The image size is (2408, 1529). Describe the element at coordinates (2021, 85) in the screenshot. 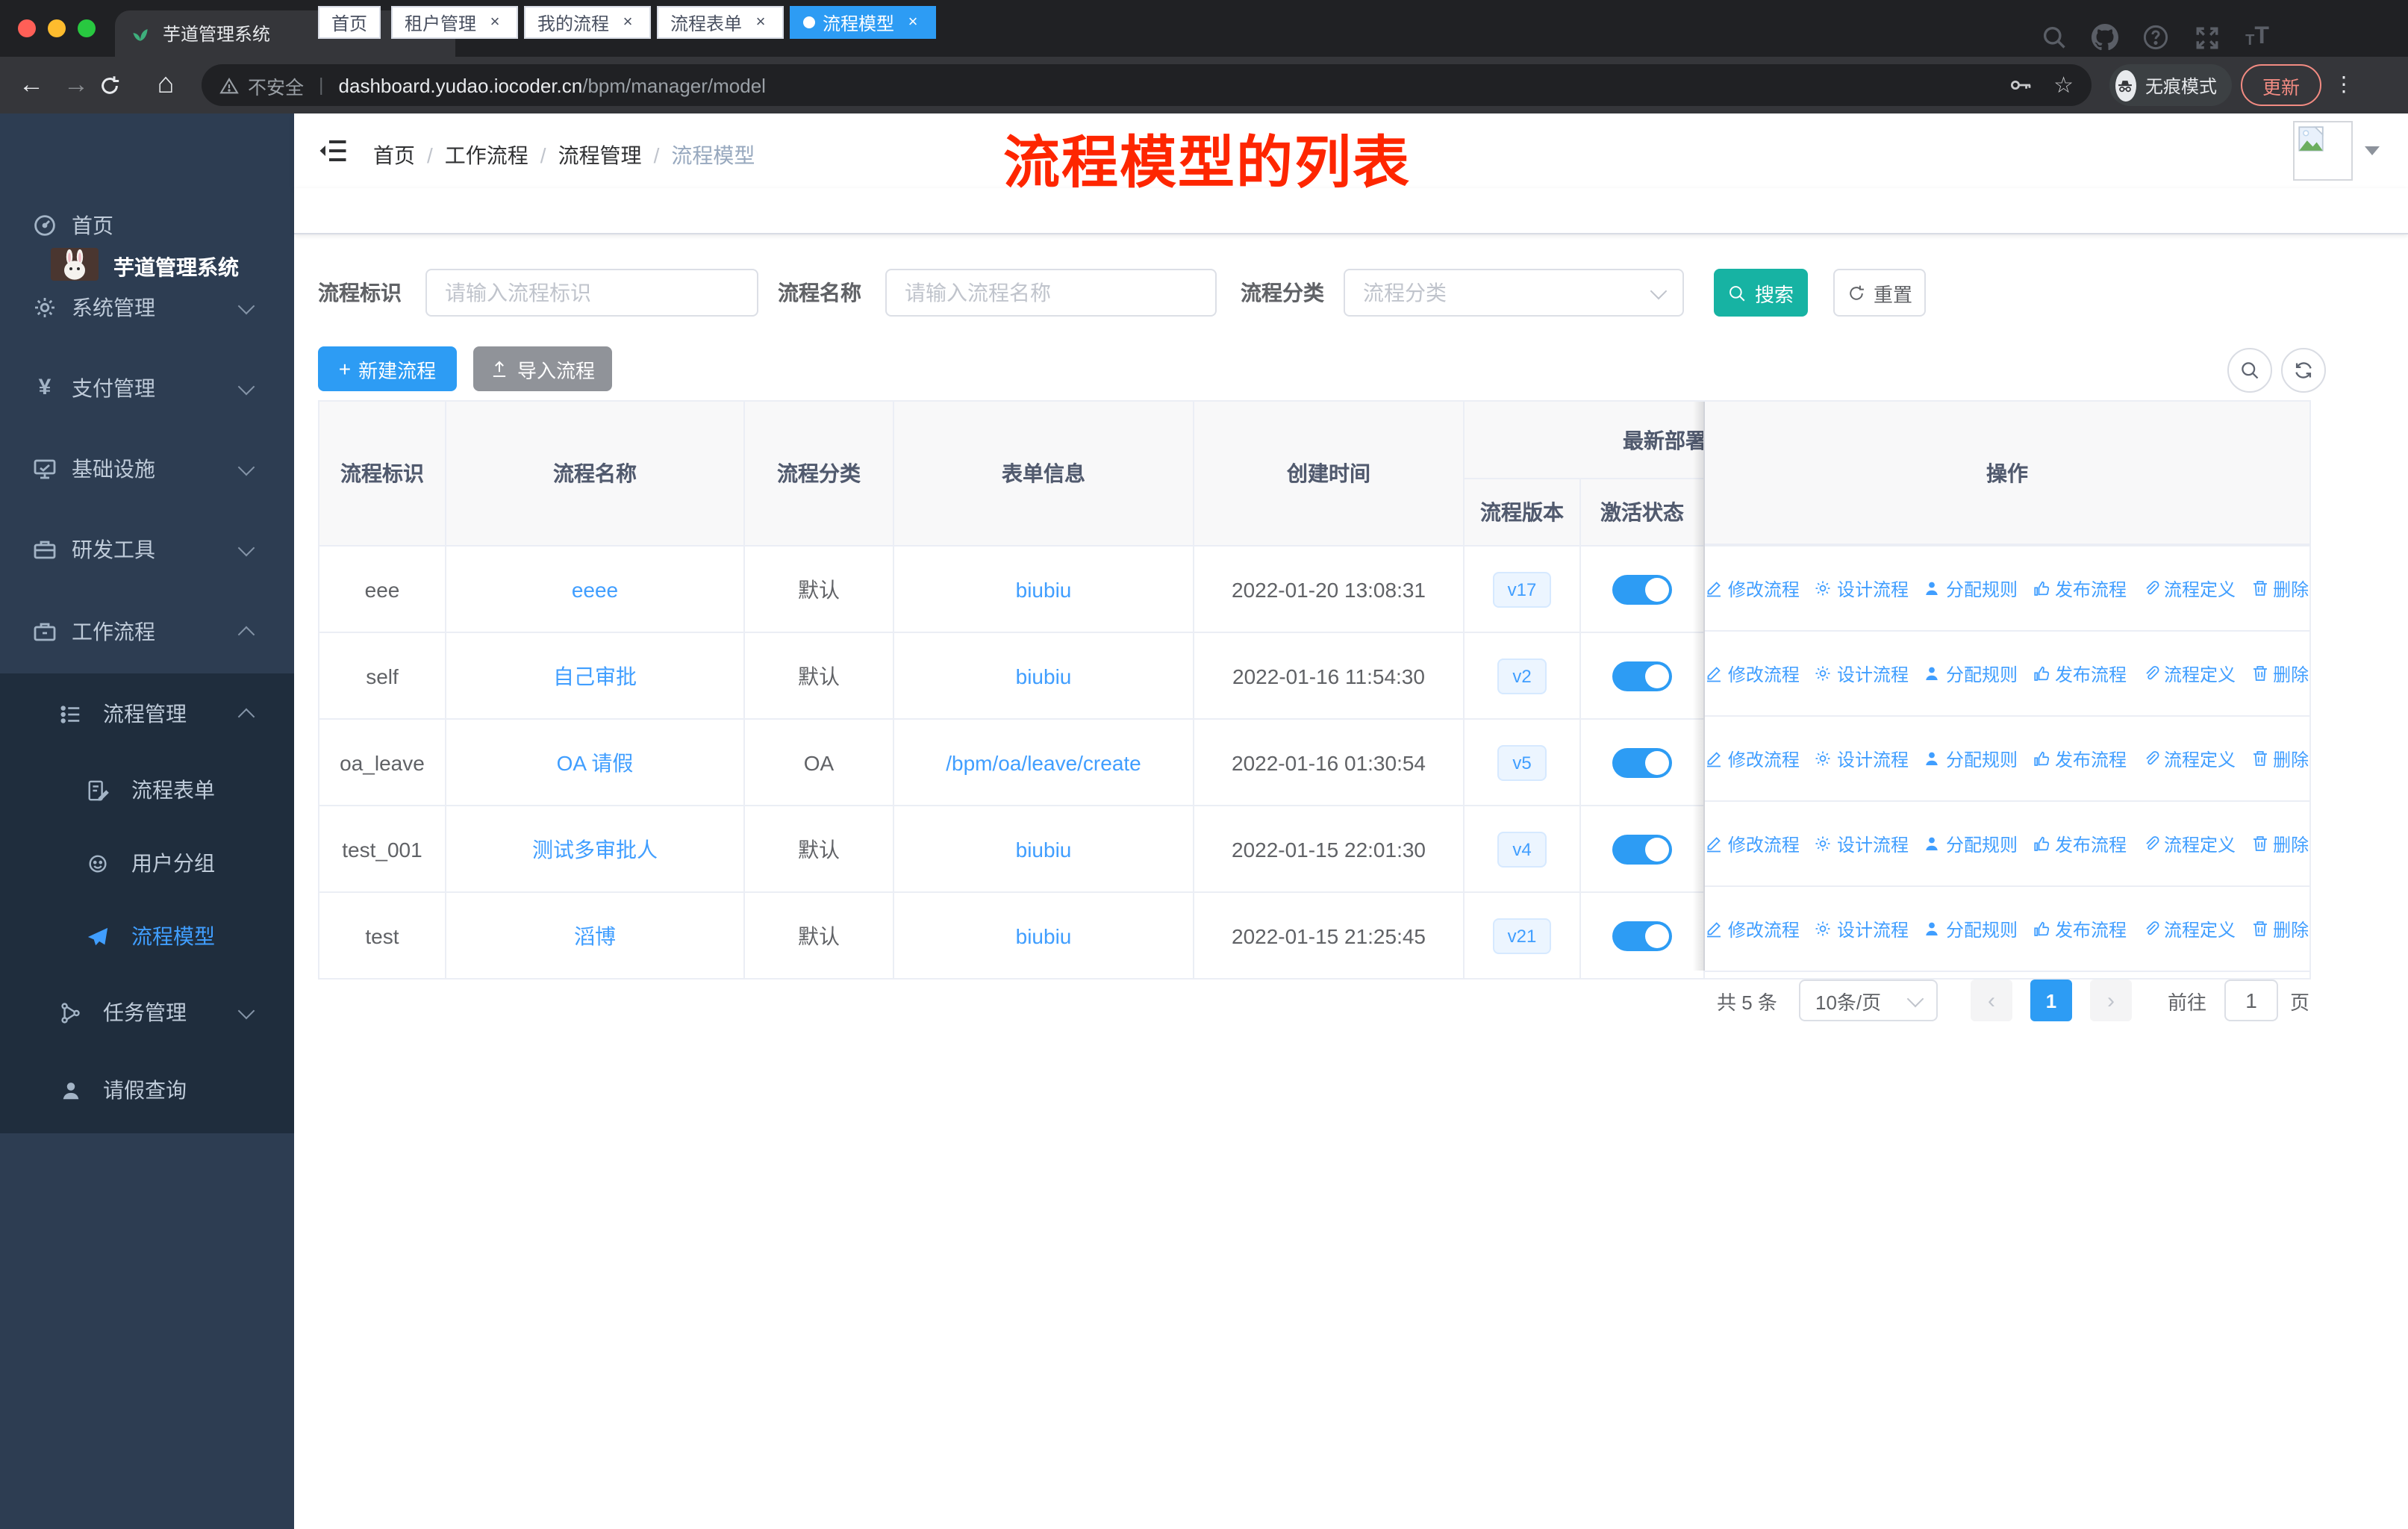

I see `key-icon` at that location.